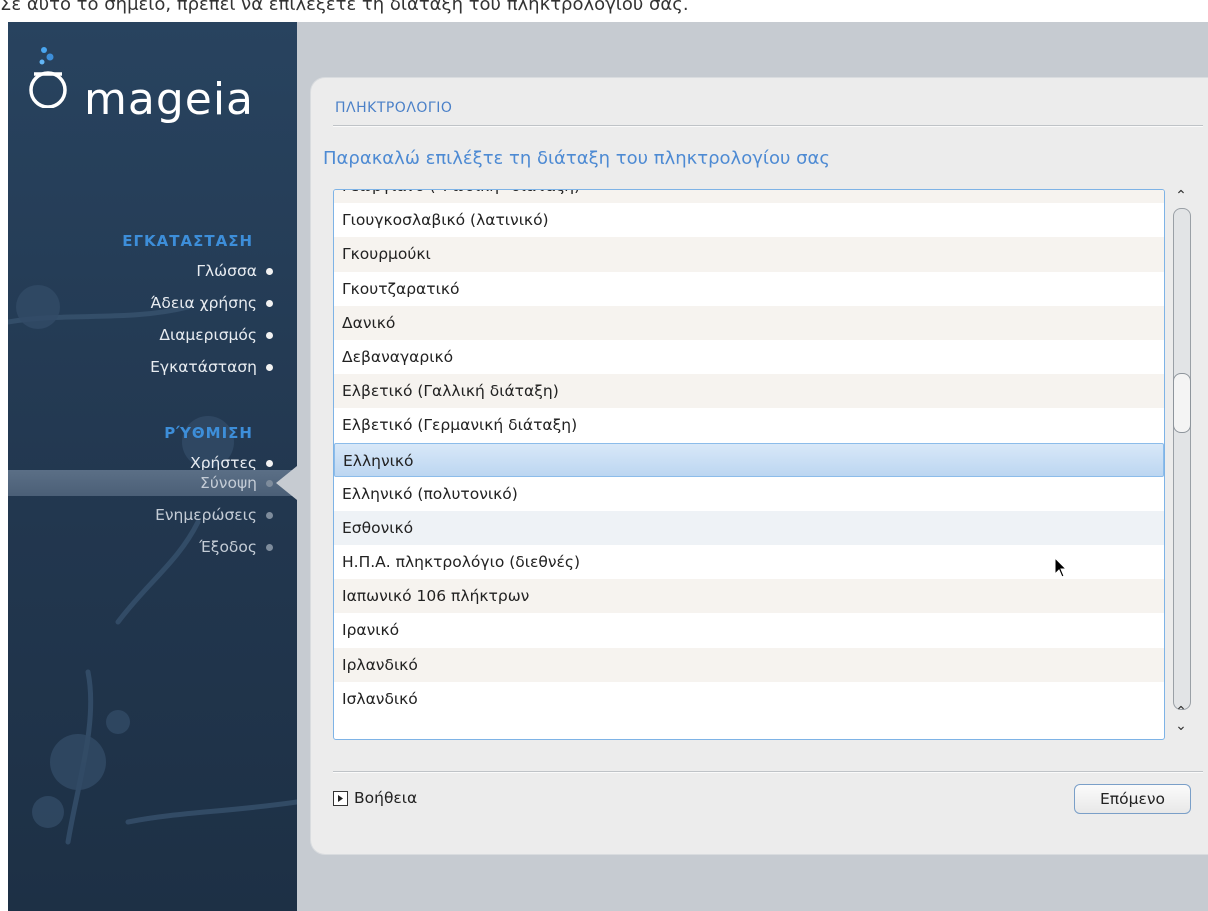  Describe the element at coordinates (768, 125) in the screenshot. I see `title-divider` at that location.